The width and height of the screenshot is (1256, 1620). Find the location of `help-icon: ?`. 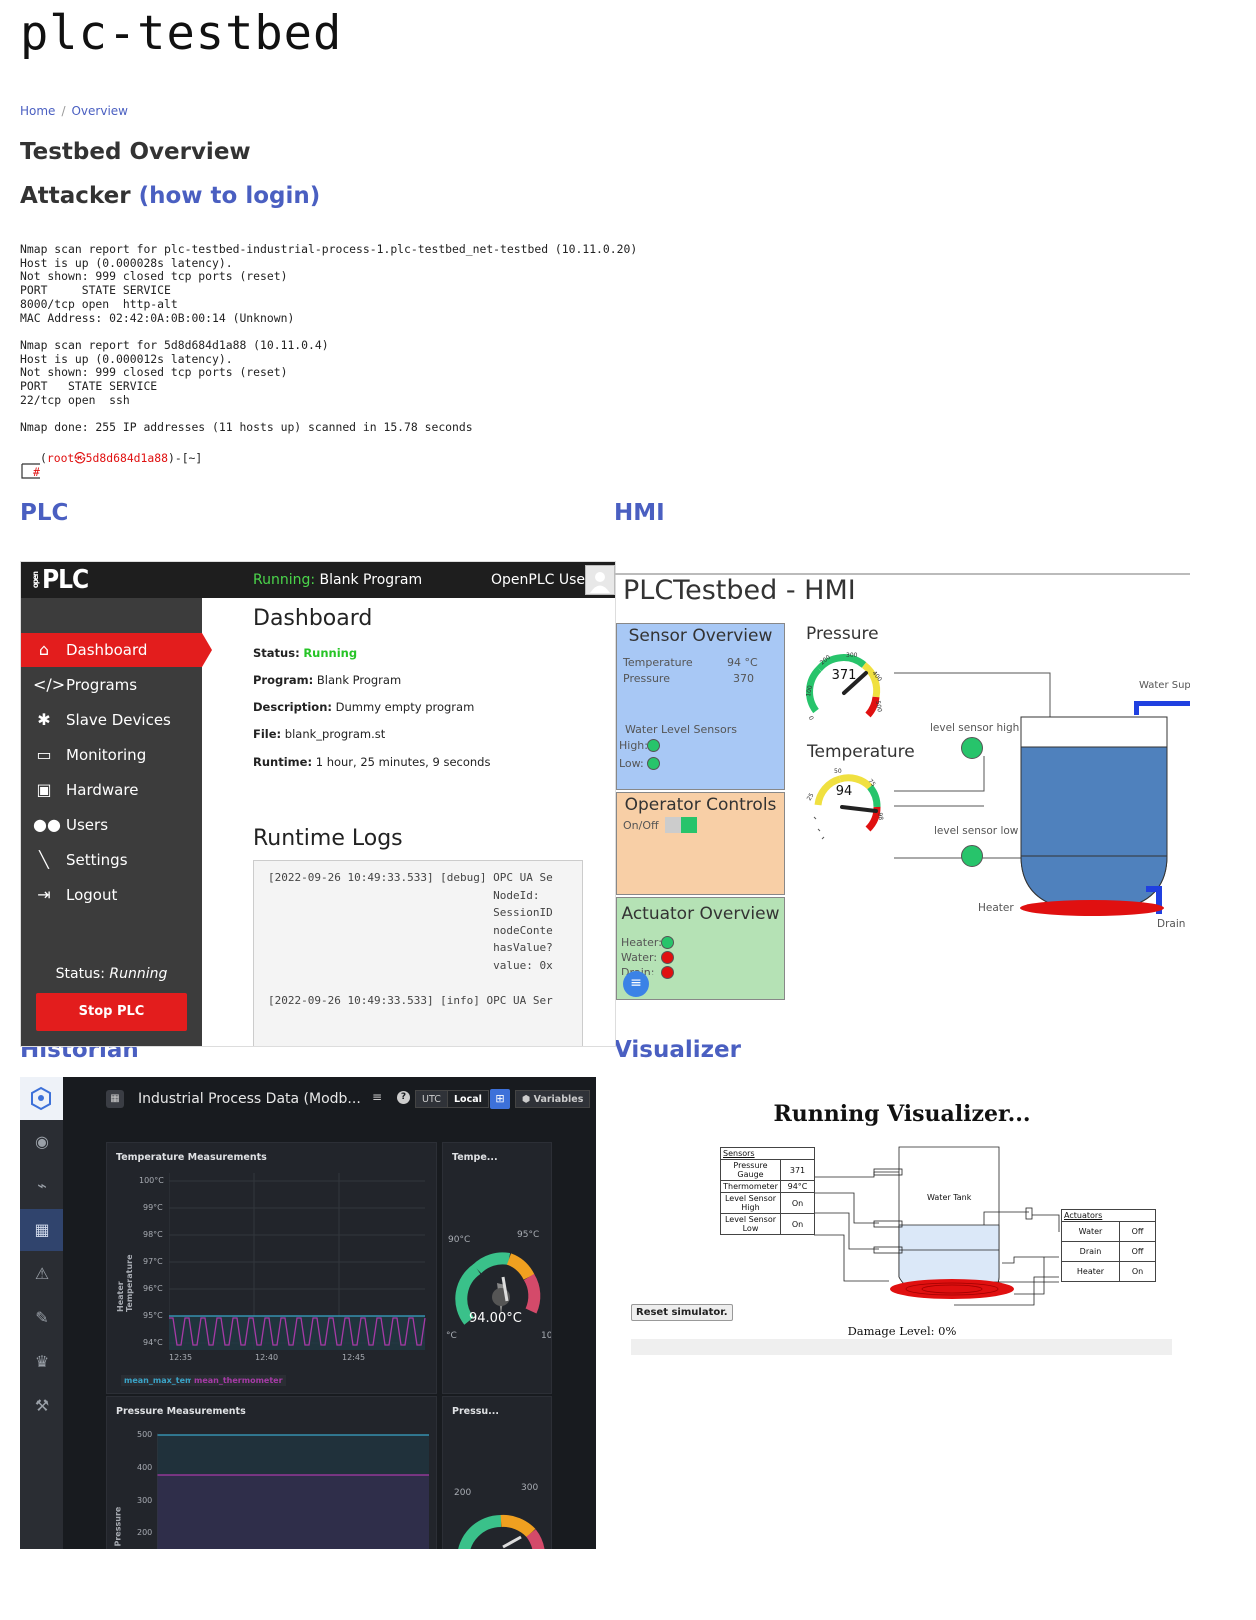

help-icon: ? is located at coordinates (403, 1097).